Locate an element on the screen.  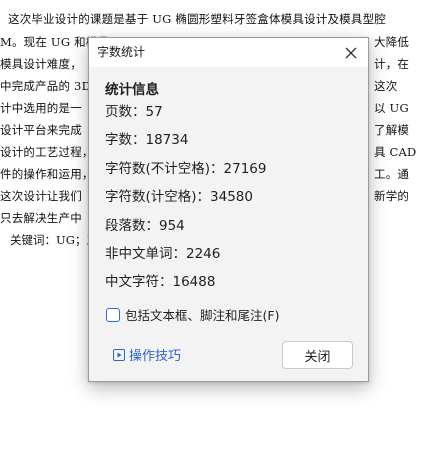
doc-fragment: 了解模 is located at coordinates (392, 130).